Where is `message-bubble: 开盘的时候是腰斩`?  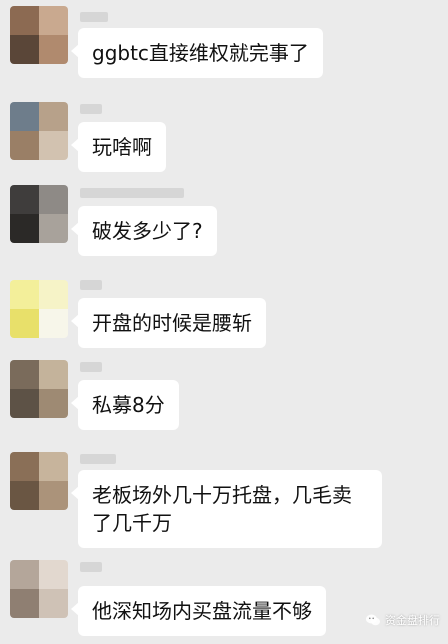
message-bubble: 开盘的时候是腰斩 is located at coordinates (168, 323).